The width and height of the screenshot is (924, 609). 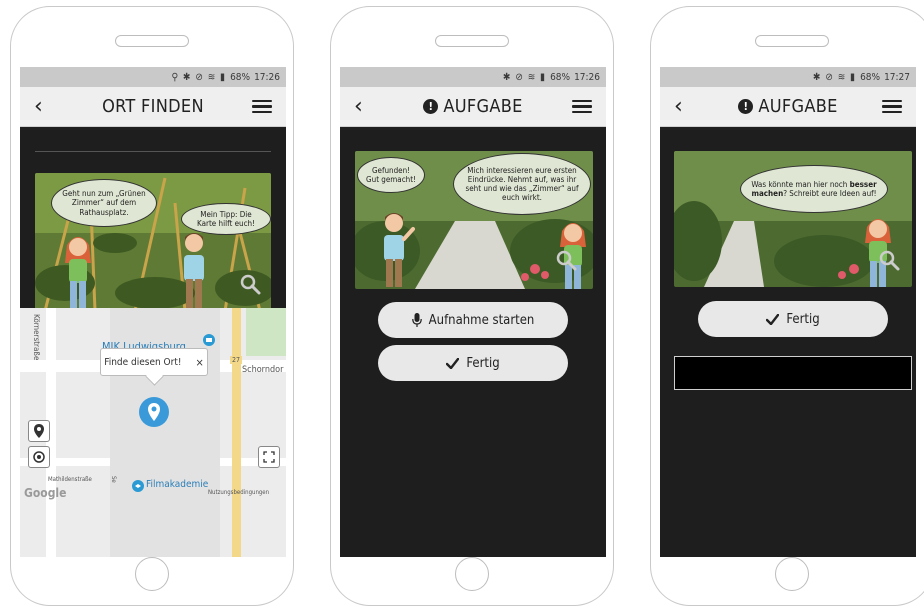 I want to click on map-street-label: Körnerstraße, so click(x=36, y=337).